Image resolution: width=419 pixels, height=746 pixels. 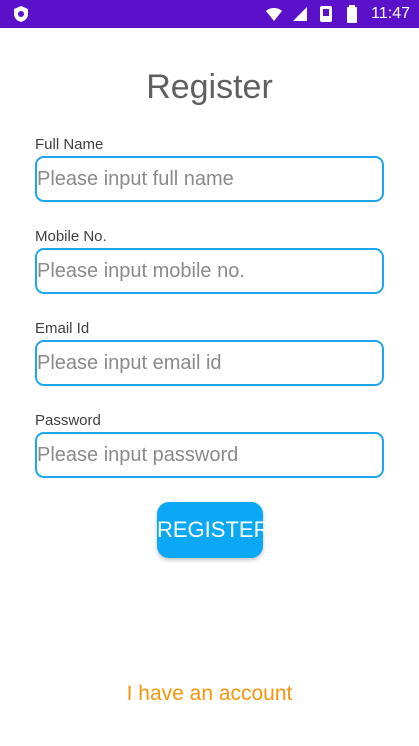 I want to click on wifi-icon, so click(x=274, y=14).